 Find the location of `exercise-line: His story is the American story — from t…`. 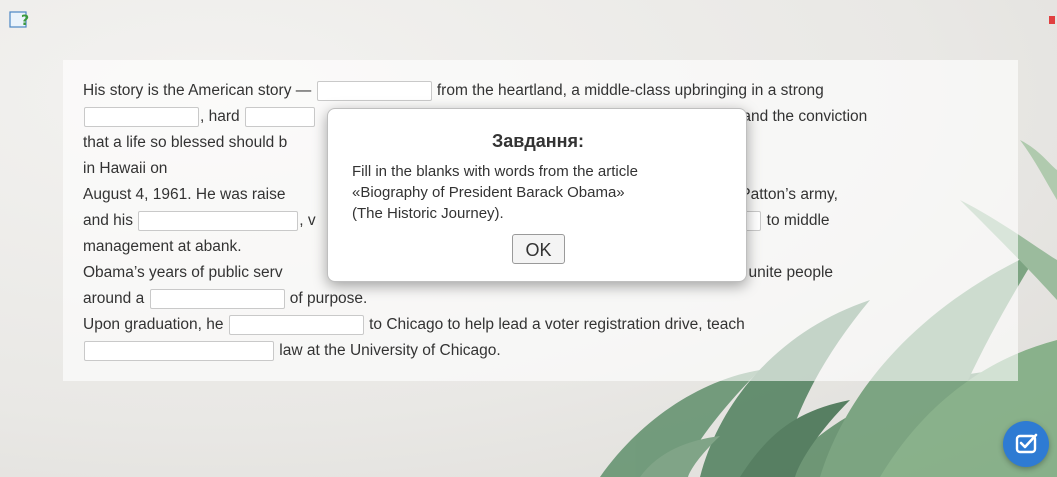

exercise-line: His story is the American story — from t… is located at coordinates (545, 91).